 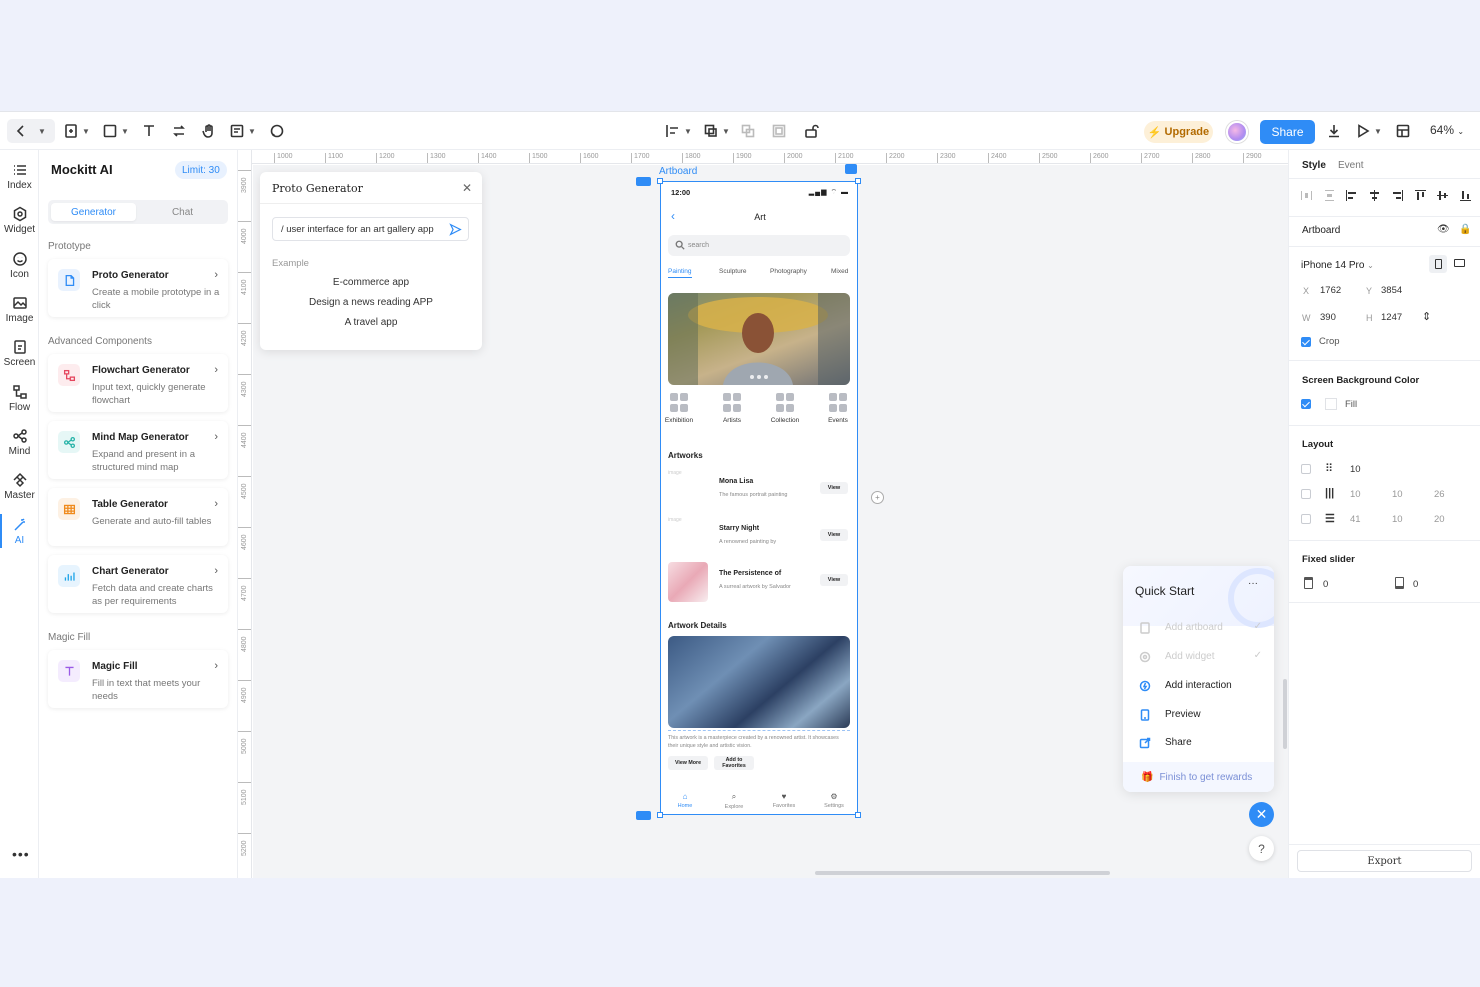 What do you see at coordinates (1447, 130) in the screenshot?
I see `zoom-level: 64% ⌄` at bounding box center [1447, 130].